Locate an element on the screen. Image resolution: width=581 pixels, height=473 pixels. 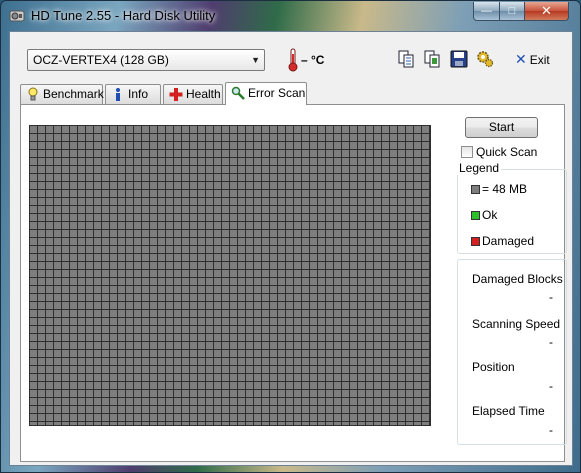
tab-strip: Benchmark Info Health Error Scan is located at coordinates (294, 93).